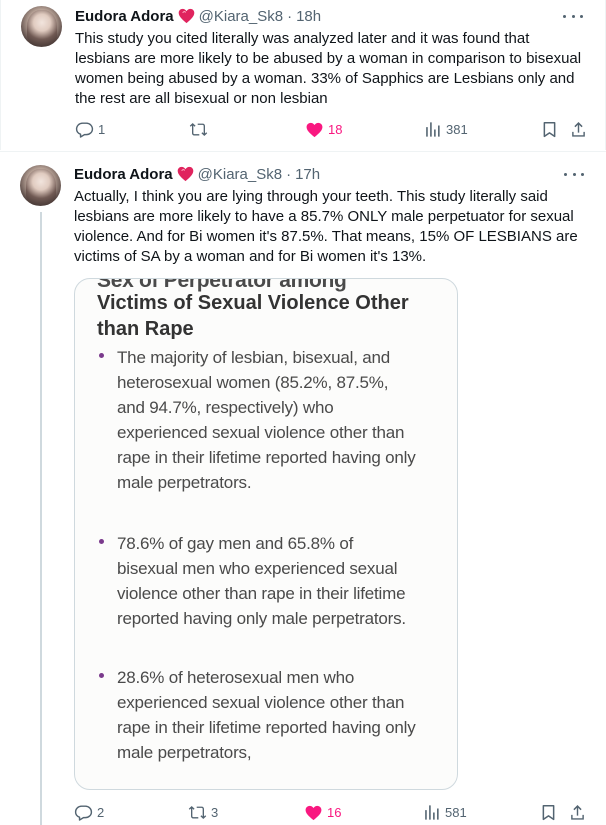 The height and width of the screenshot is (825, 606). Describe the element at coordinates (456, 812) in the screenshot. I see `views-count: 581` at that location.